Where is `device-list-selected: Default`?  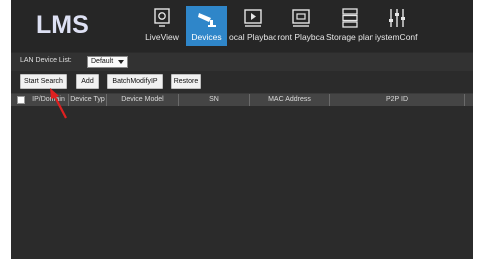
device-list-selected: Default is located at coordinates (102, 61).